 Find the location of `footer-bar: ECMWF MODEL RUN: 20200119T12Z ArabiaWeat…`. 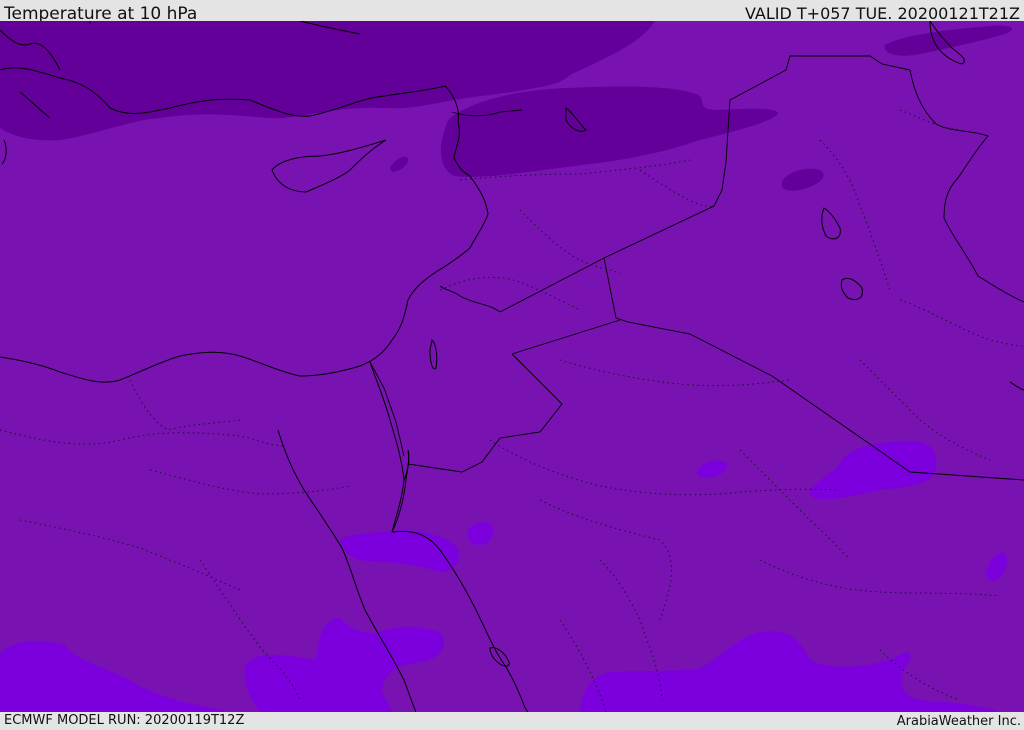

footer-bar: ECMWF MODEL RUN: 20200119T12Z ArabiaWeat… is located at coordinates (512, 720).